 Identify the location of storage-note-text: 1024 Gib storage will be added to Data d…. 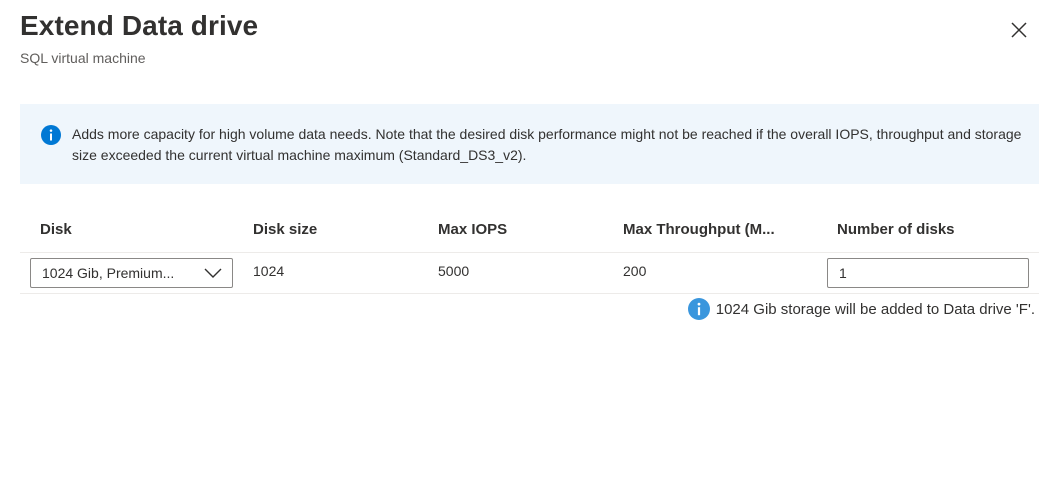
(875, 309).